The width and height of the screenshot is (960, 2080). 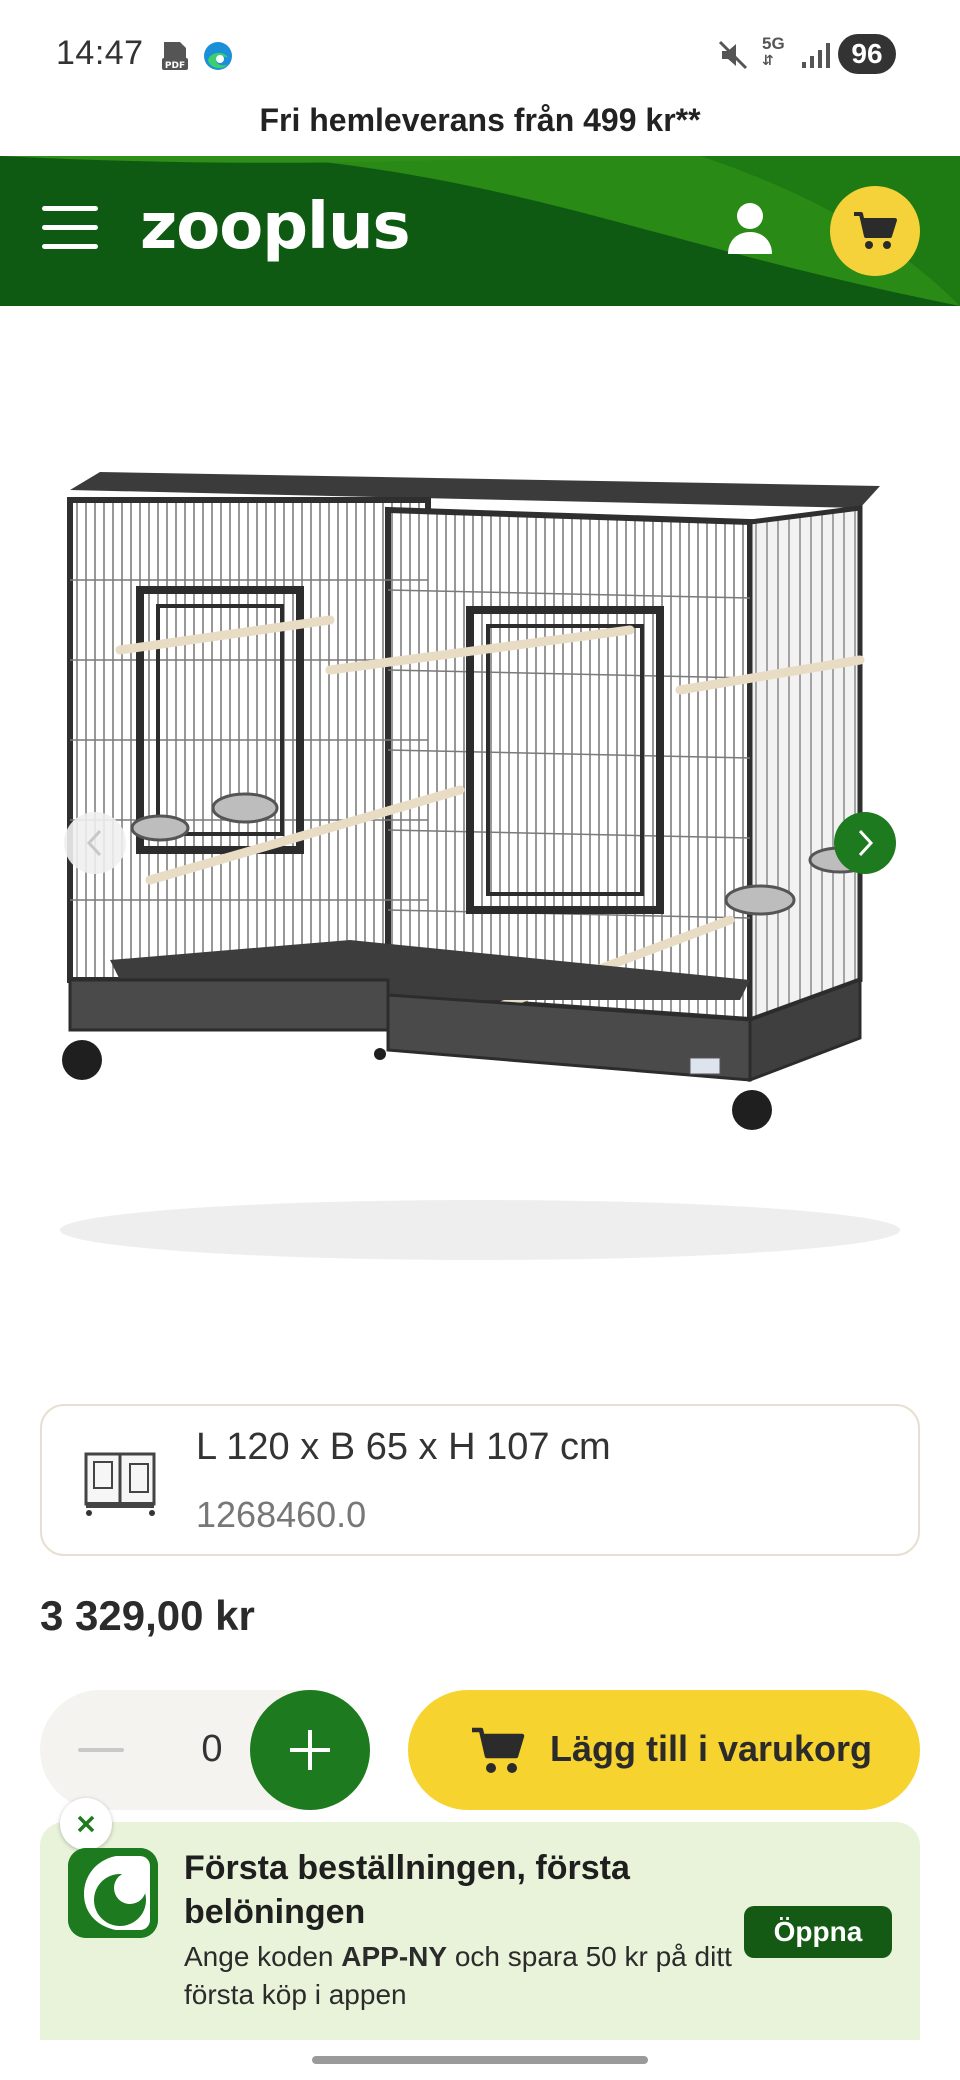 I want to click on banner-close-button, so click(x=86, y=1824).